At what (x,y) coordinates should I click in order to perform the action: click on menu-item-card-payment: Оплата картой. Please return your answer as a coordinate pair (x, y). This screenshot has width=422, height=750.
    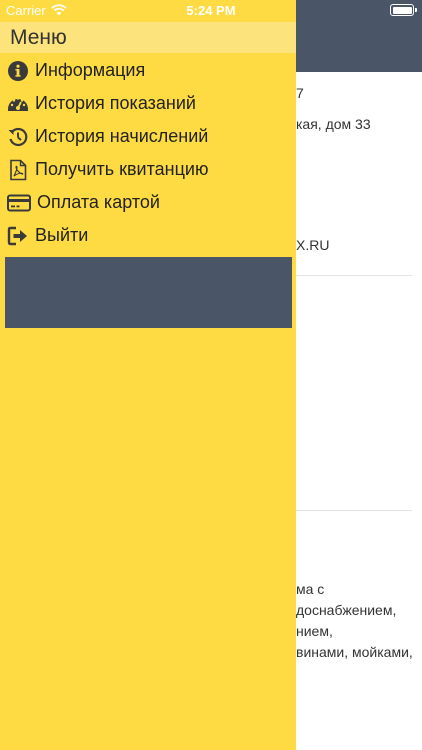
    Looking at the image, I should click on (148, 203).